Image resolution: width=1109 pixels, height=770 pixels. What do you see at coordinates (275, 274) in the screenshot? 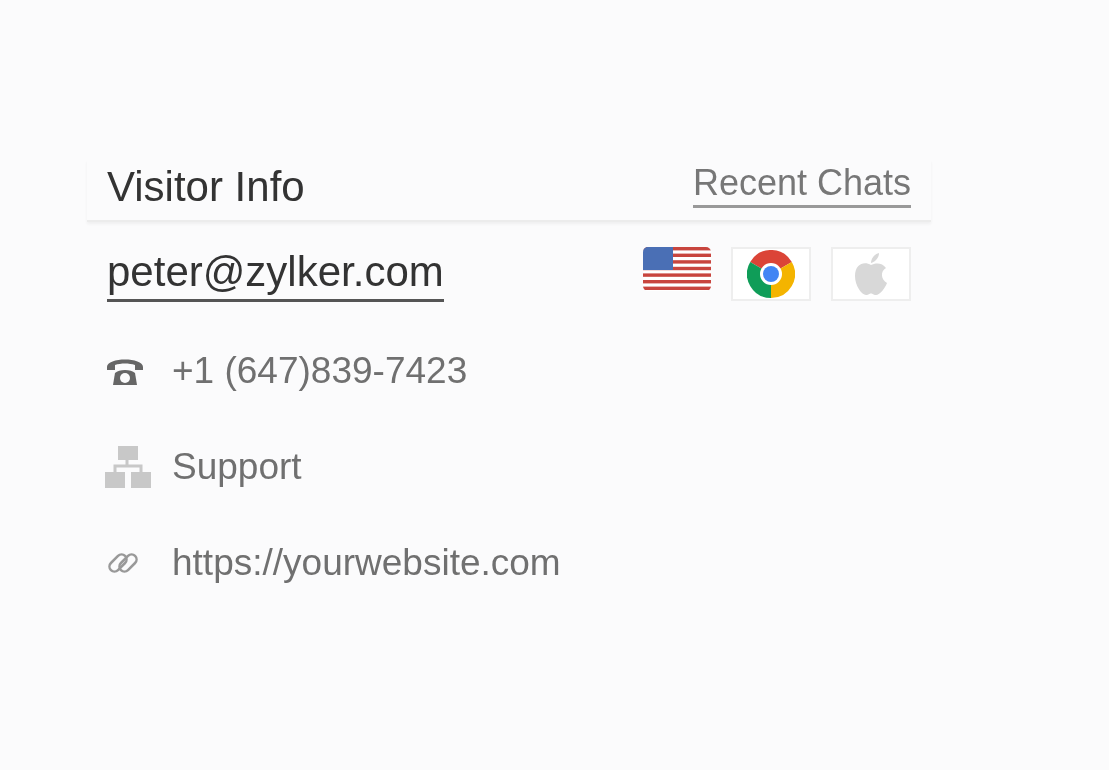
I see `email-link: peter@zylker.com` at bounding box center [275, 274].